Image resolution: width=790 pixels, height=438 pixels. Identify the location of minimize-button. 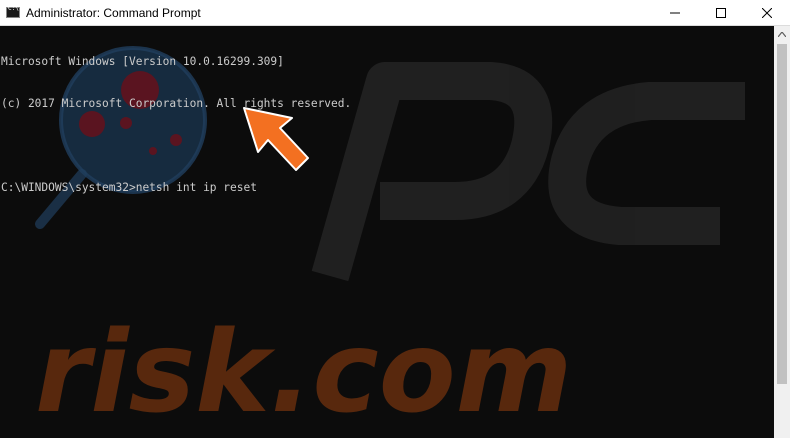
(675, 12).